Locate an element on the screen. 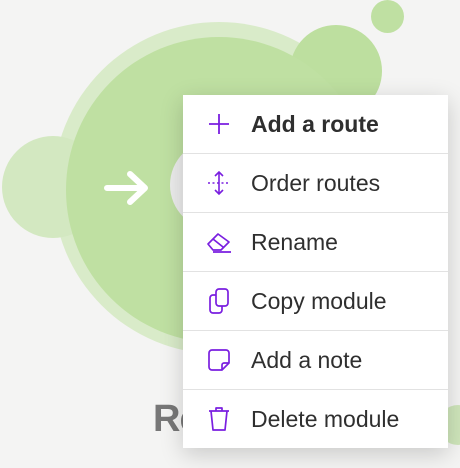 This screenshot has height=468, width=460. menu-item-rename: Rename is located at coordinates (315, 241).